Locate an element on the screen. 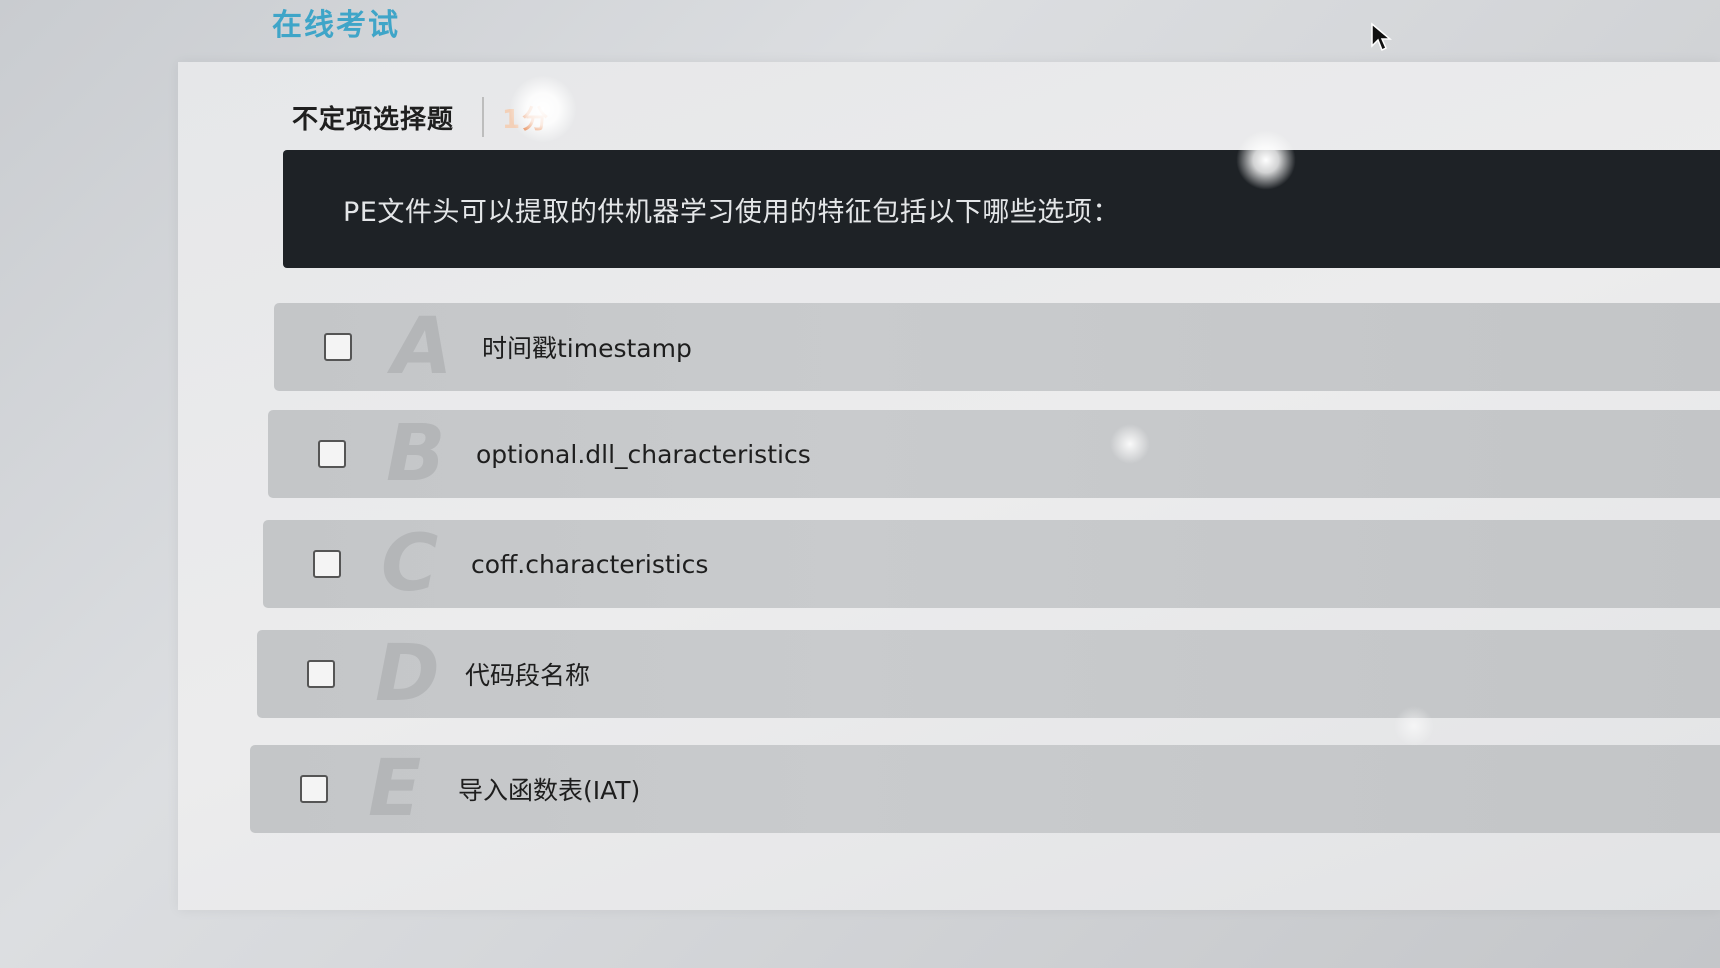  question-stem: PE文件头可以提取的供机器学习使用的特征包括以下哪些选项： is located at coordinates (1001, 209).